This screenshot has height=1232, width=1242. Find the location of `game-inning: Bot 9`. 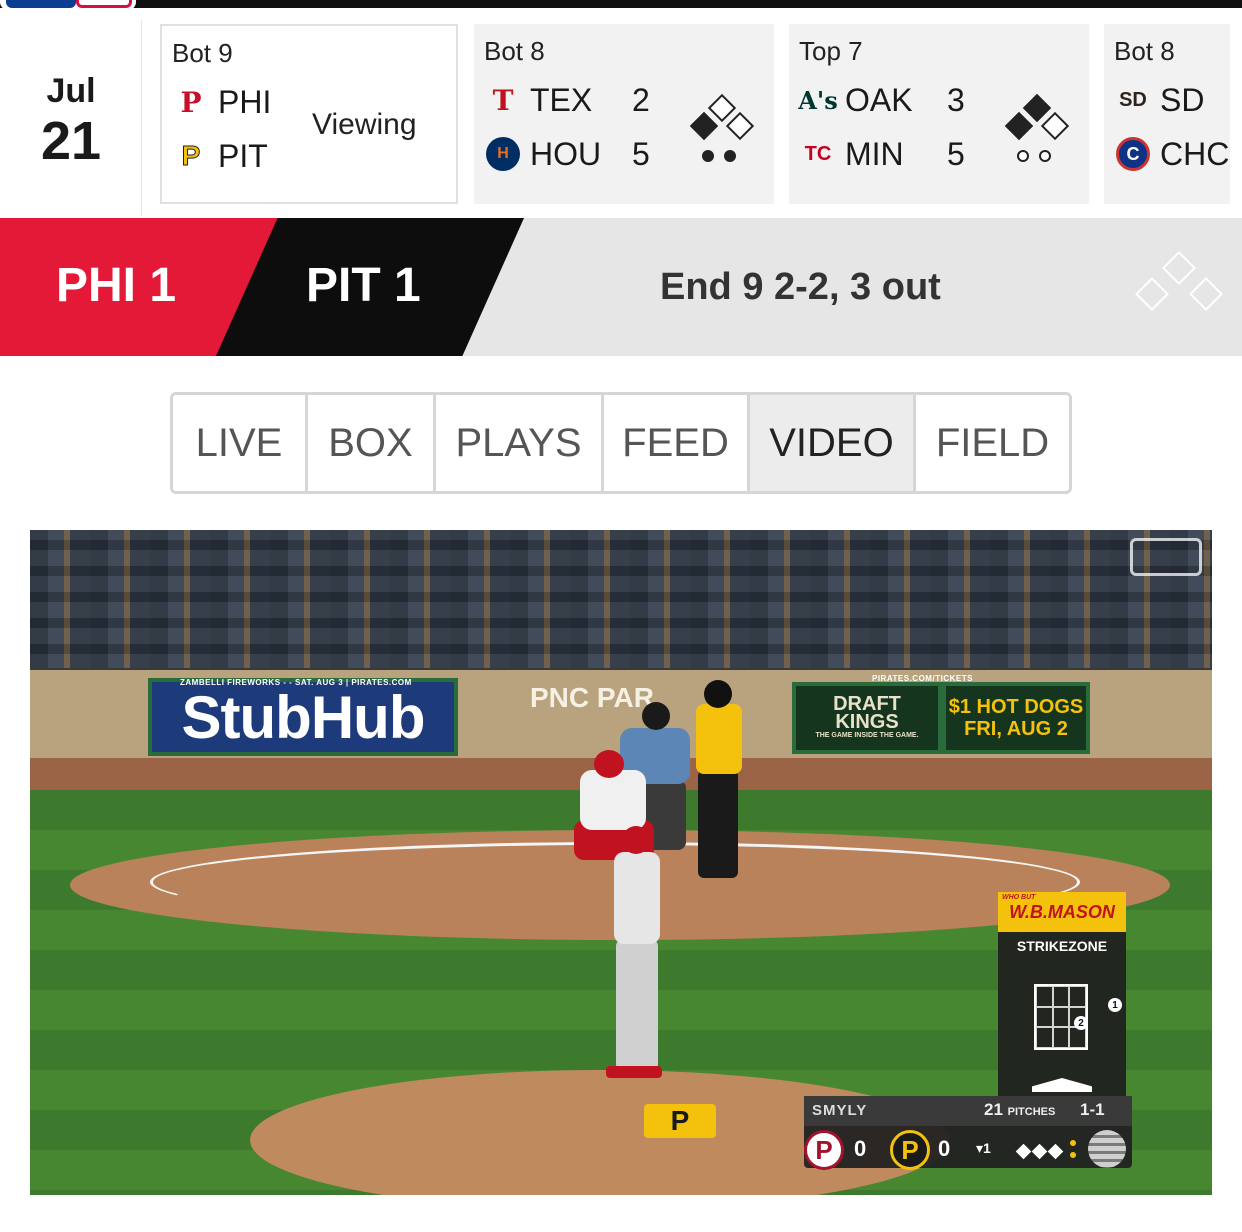

game-inning: Bot 9 is located at coordinates (202, 53).